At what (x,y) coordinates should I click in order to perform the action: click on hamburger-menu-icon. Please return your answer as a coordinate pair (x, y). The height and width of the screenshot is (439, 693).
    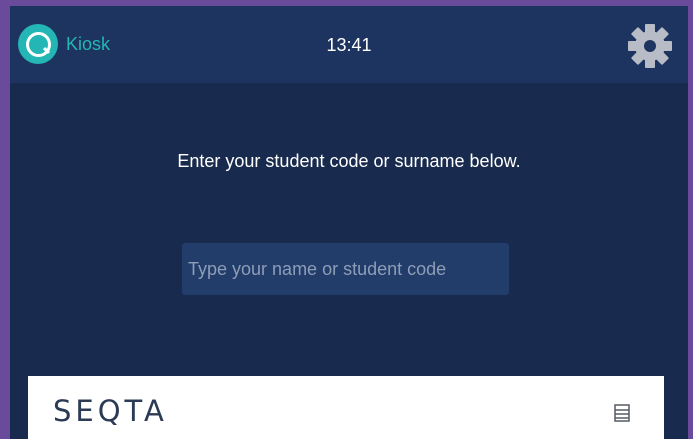
    Looking at the image, I should click on (622, 413).